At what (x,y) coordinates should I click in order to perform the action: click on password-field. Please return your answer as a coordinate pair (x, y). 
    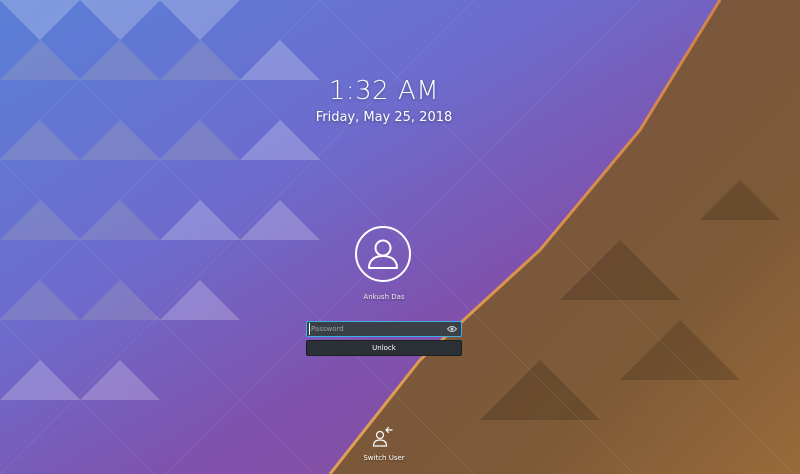
    Looking at the image, I should click on (384, 329).